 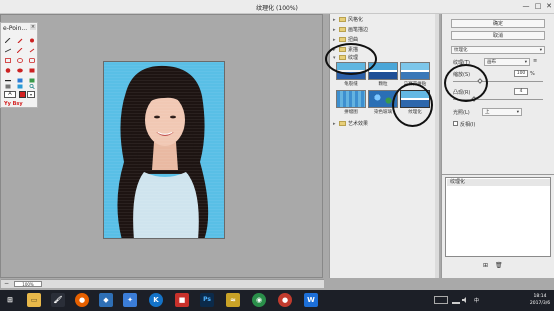 What do you see at coordinates (130, 300) in the screenshot?
I see `bird-icon: ✦` at bounding box center [130, 300].